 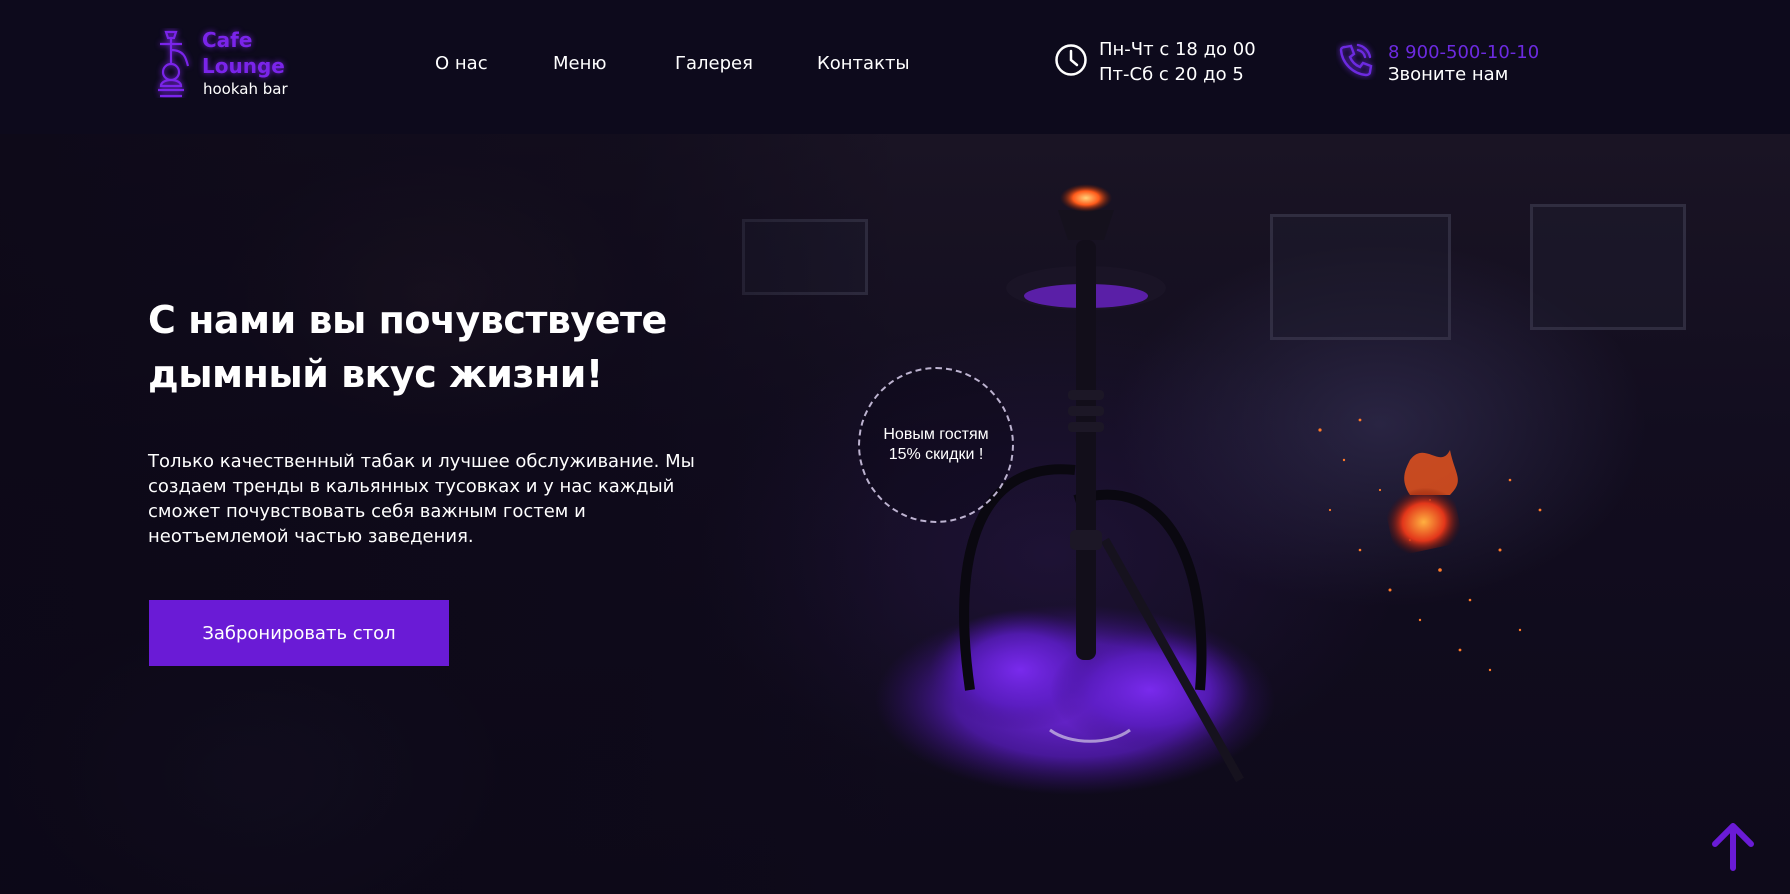 I want to click on hookah-coal, so click(x=1086, y=198).